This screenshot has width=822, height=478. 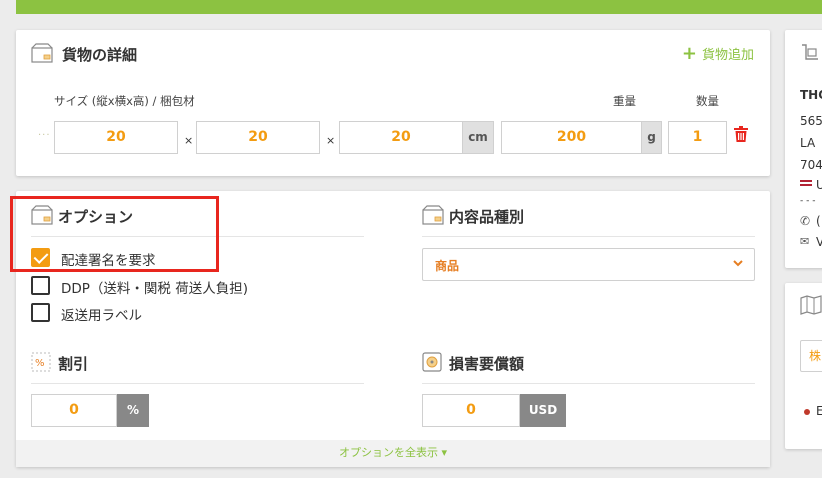 What do you see at coordinates (588, 264) in the screenshot?
I see `contents-select: 商品` at bounding box center [588, 264].